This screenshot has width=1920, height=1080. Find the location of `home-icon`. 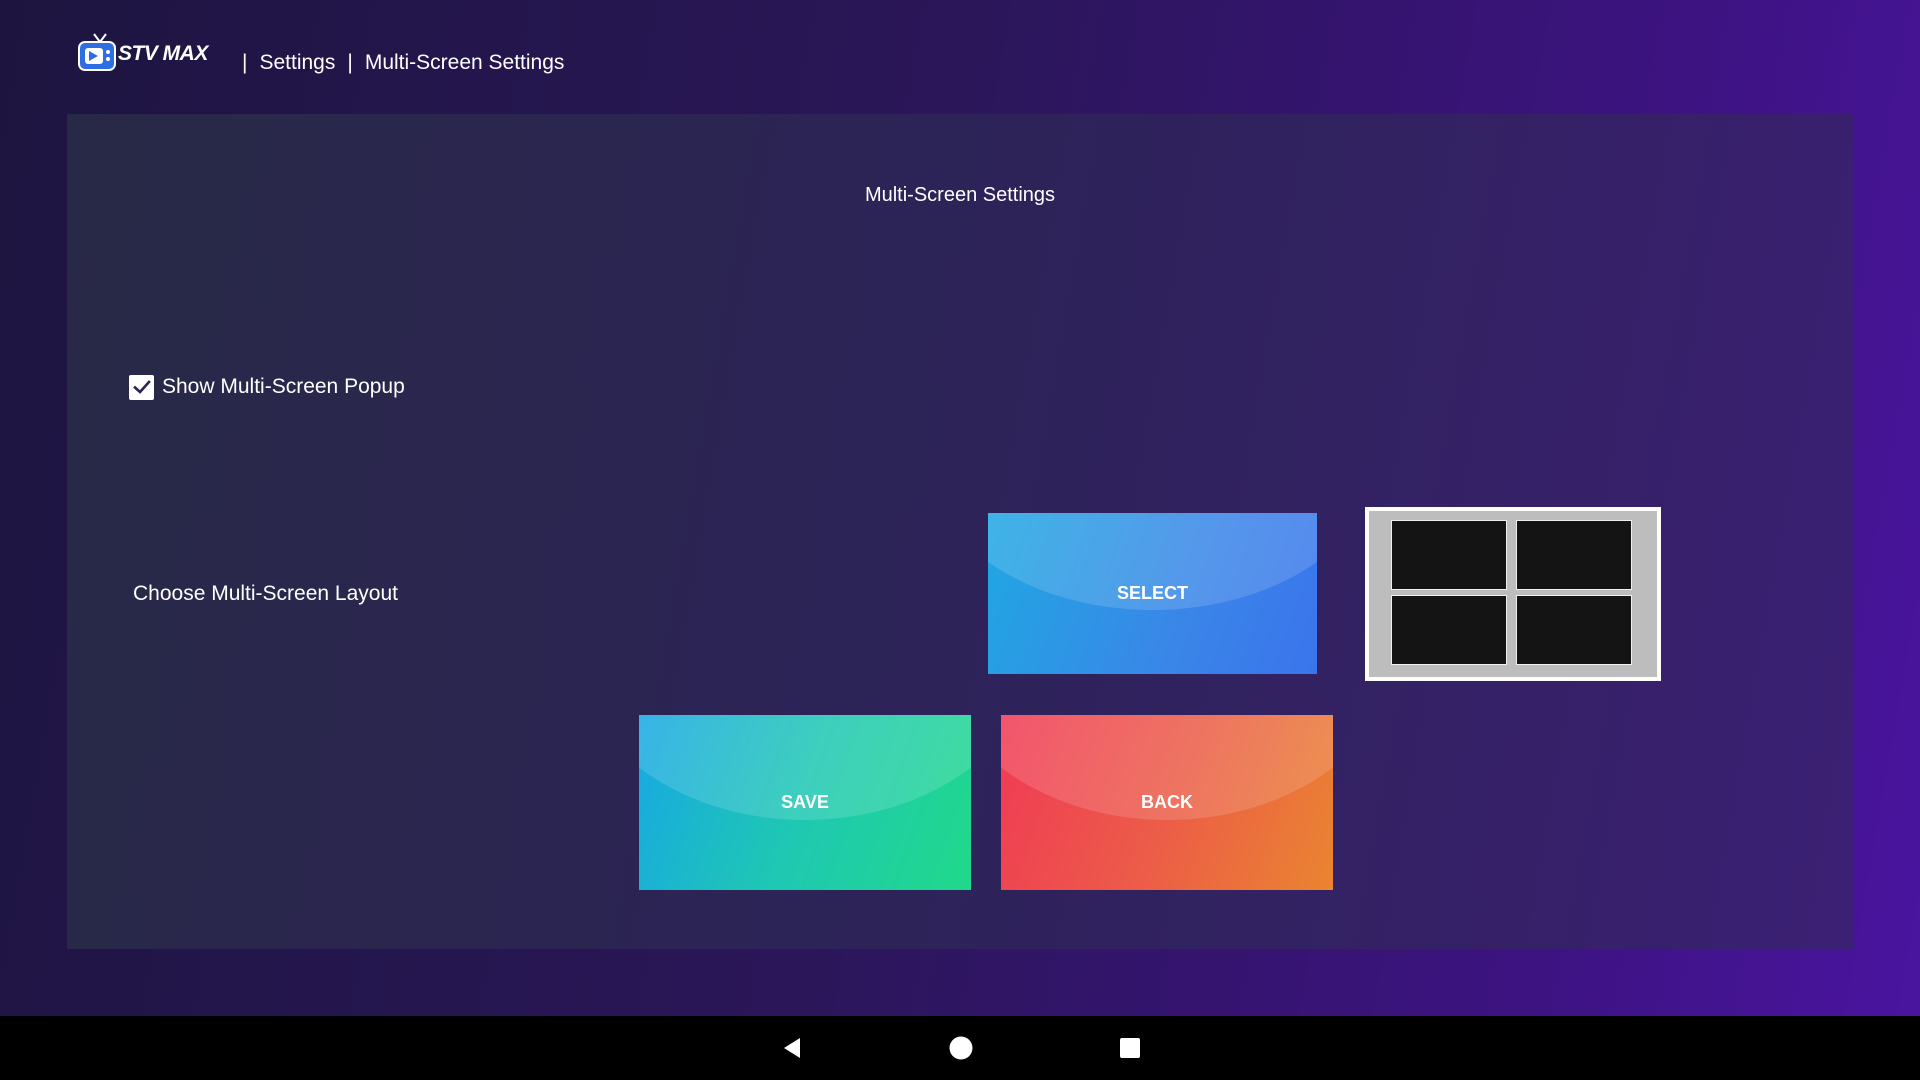

home-icon is located at coordinates (961, 1048).